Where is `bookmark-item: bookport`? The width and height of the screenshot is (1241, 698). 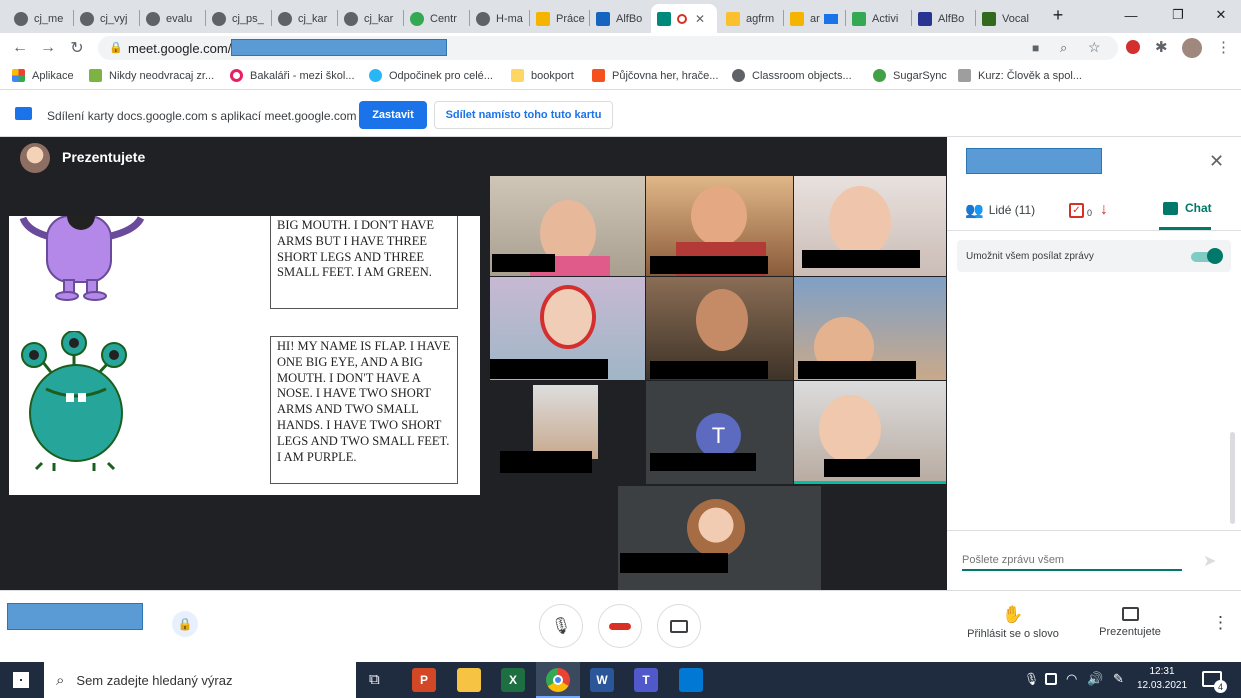 bookmark-item: bookport is located at coordinates (542, 75).